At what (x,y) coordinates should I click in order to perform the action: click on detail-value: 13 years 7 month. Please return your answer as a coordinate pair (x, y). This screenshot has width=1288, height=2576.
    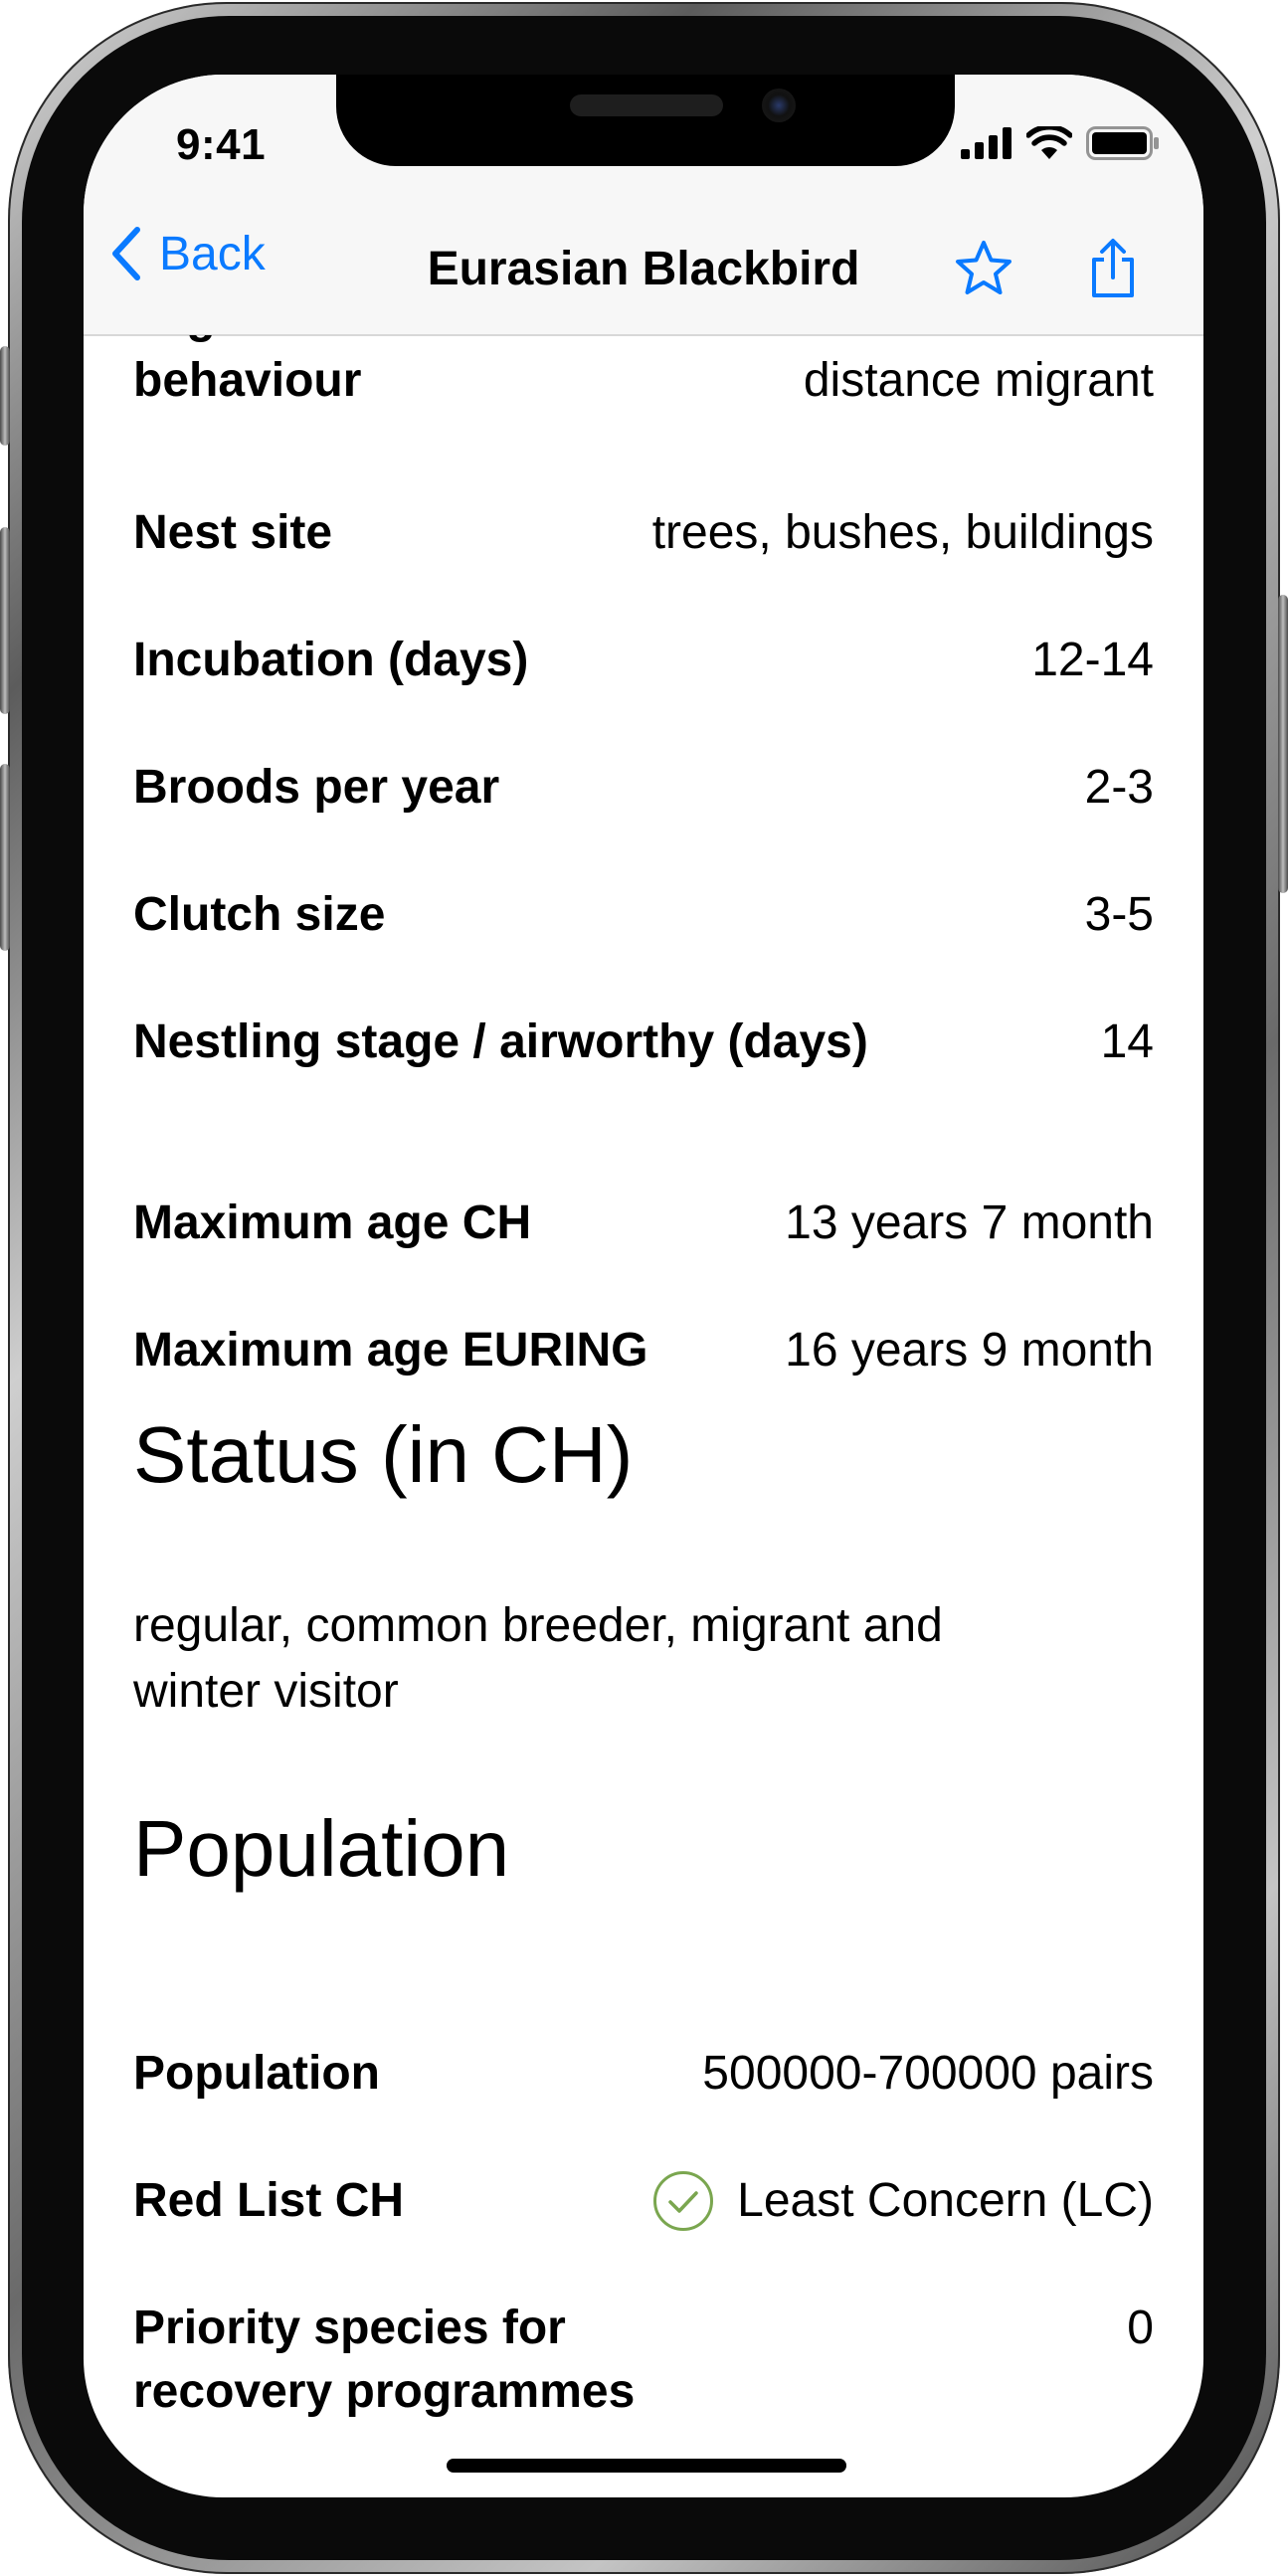
    Looking at the image, I should click on (969, 1222).